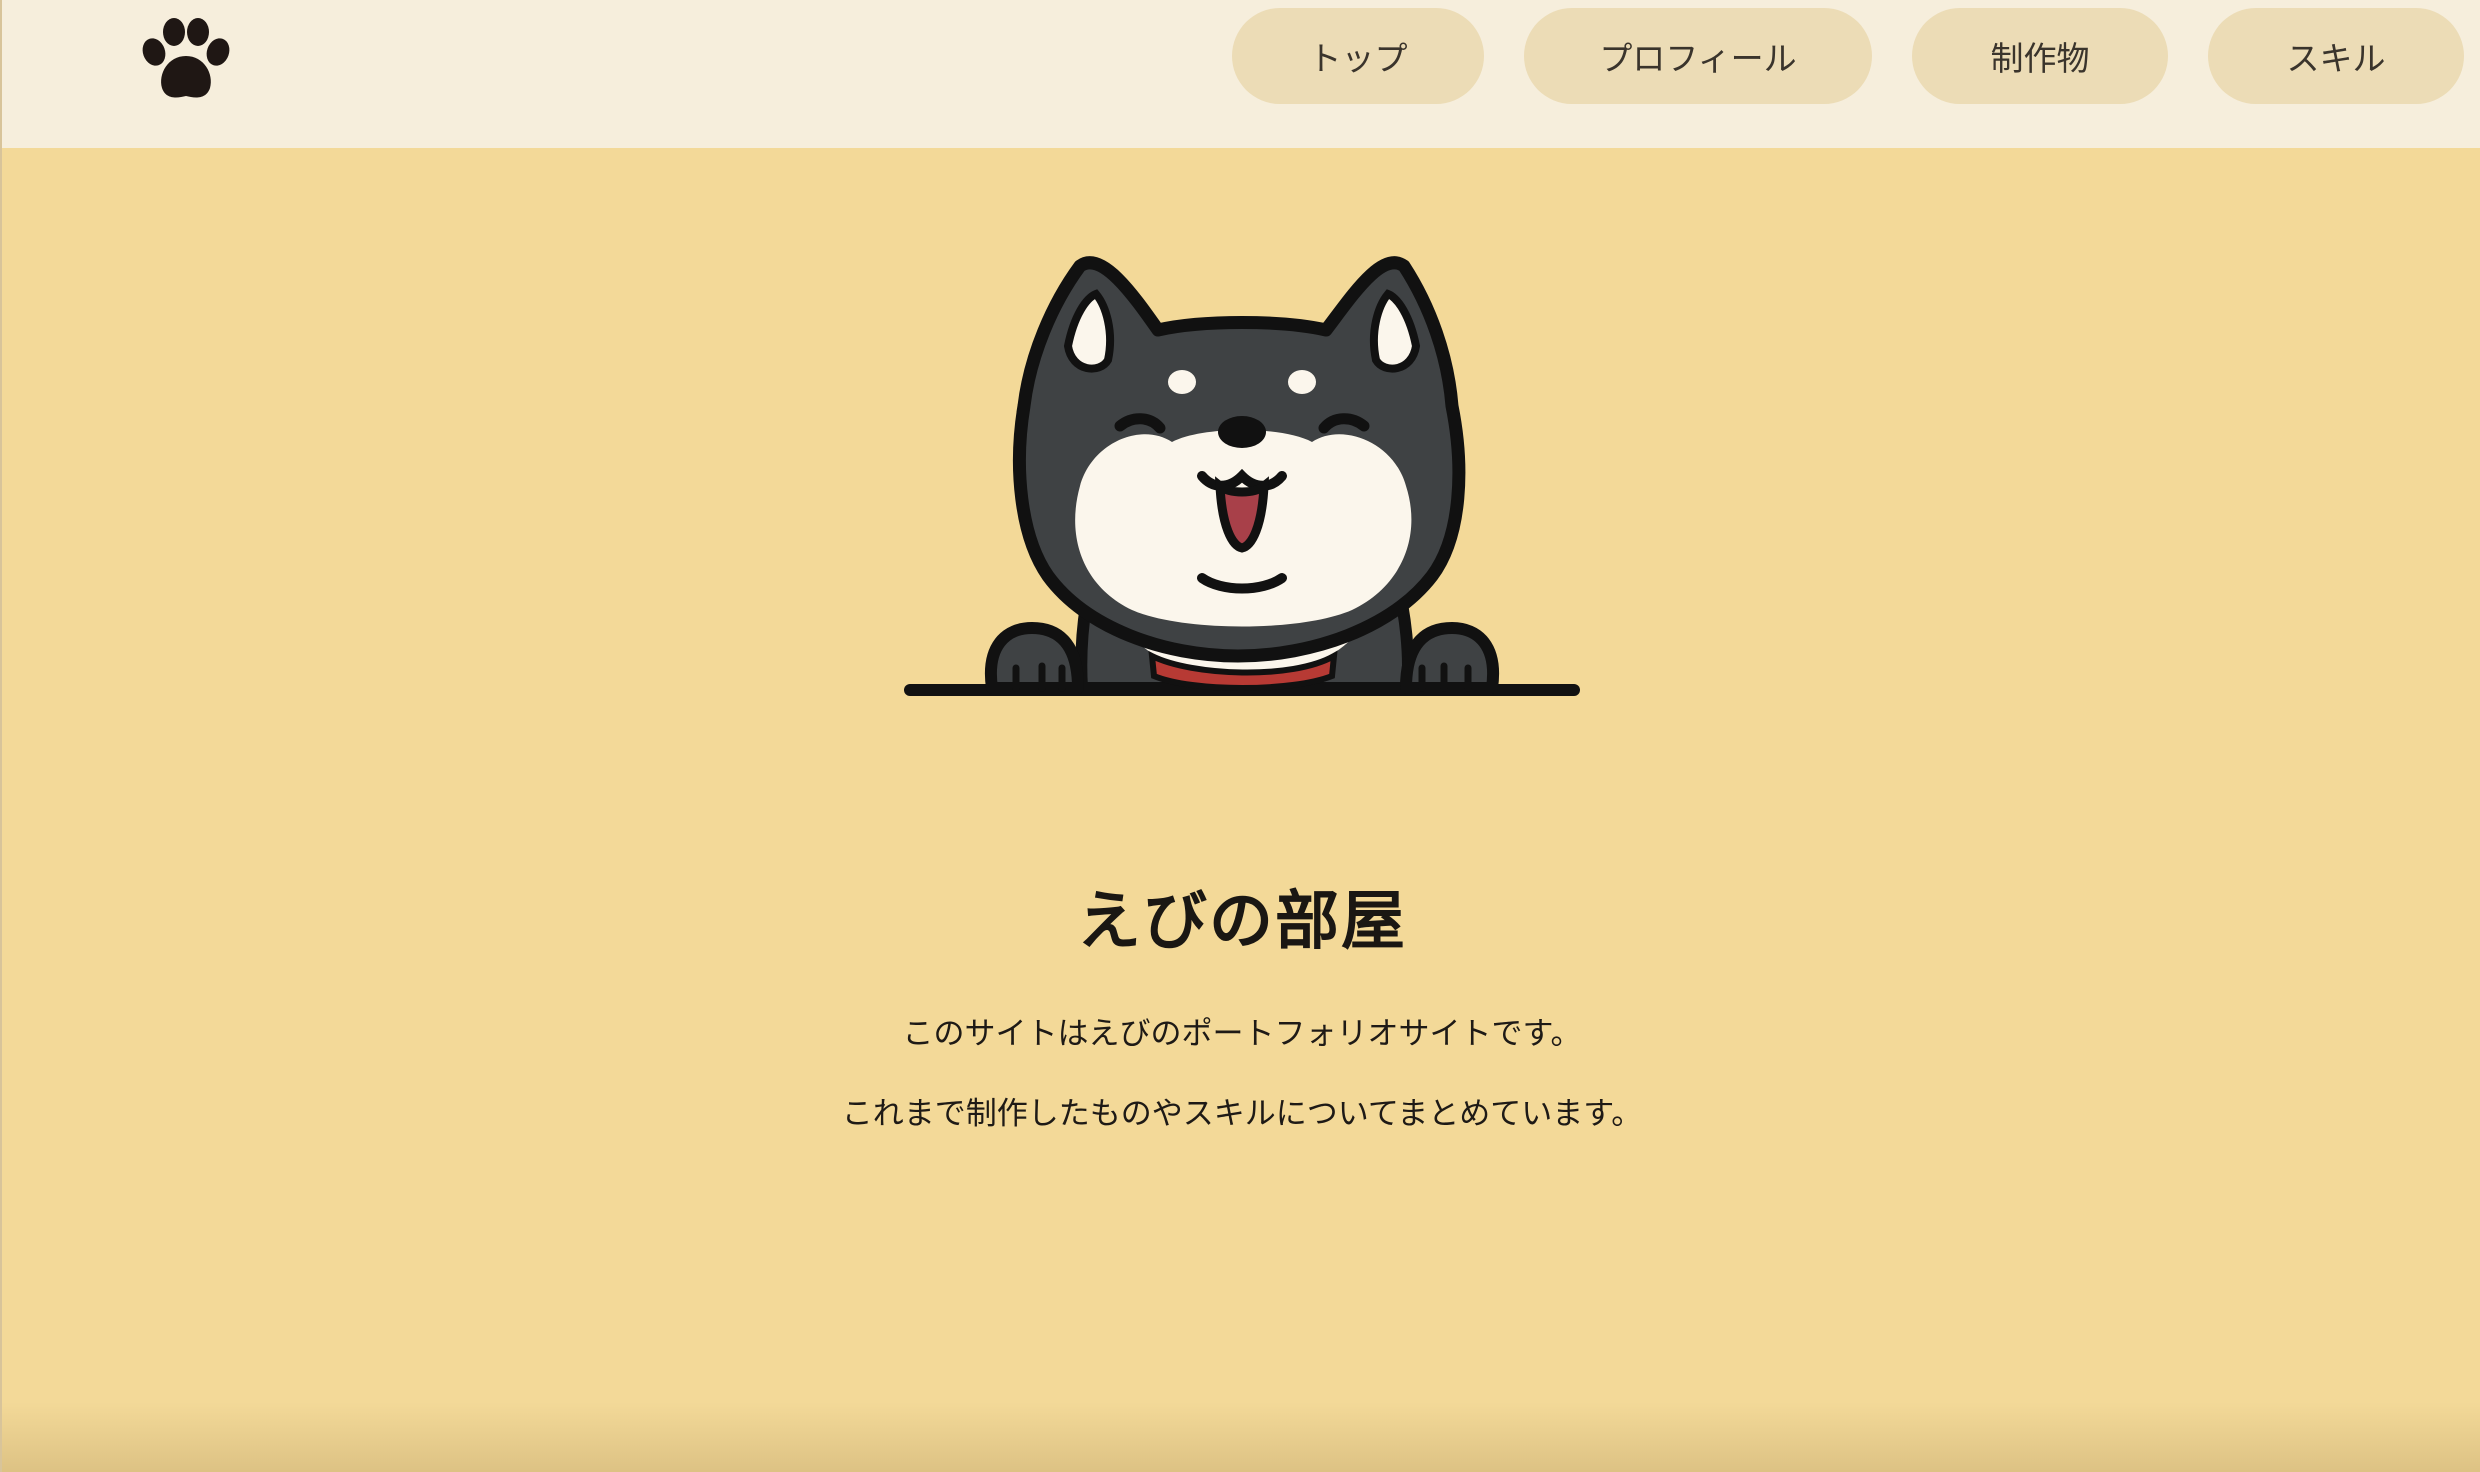 The width and height of the screenshot is (2480, 1472). I want to click on main-nav: トップ プロフィール 制作物 スキル, so click(1848, 56).